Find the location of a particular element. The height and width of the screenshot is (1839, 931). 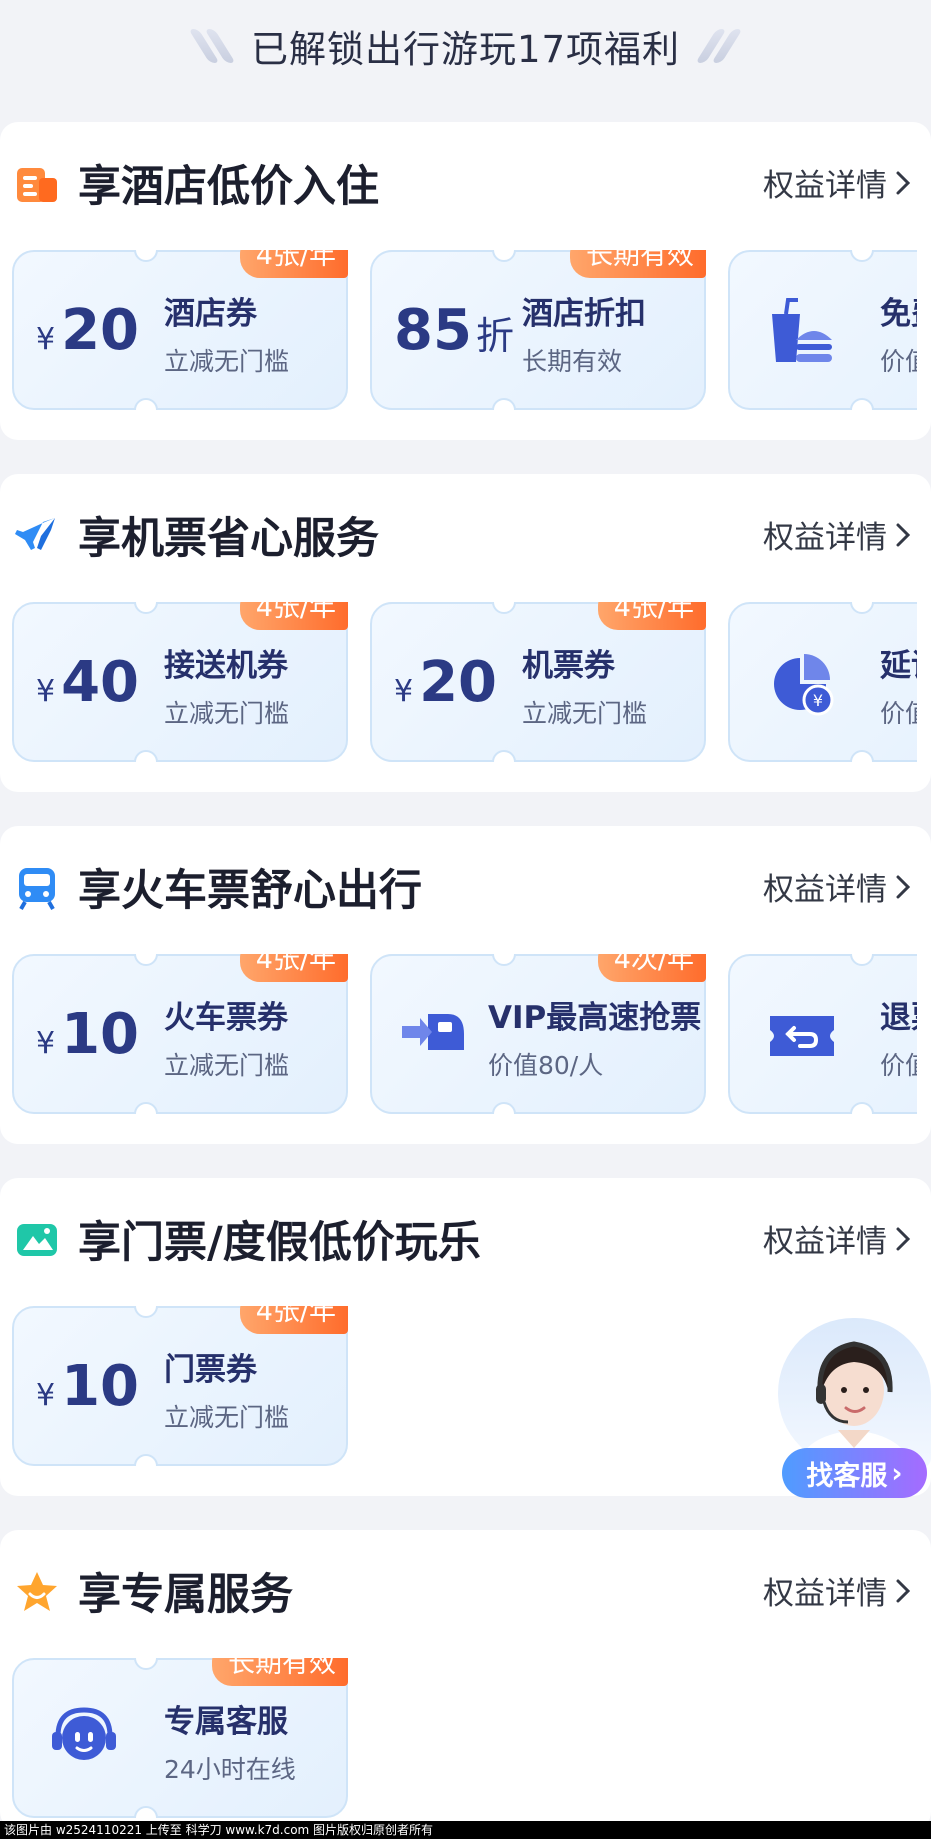

coupon-title: VIP最高速抢票 is located at coordinates (595, 1018).